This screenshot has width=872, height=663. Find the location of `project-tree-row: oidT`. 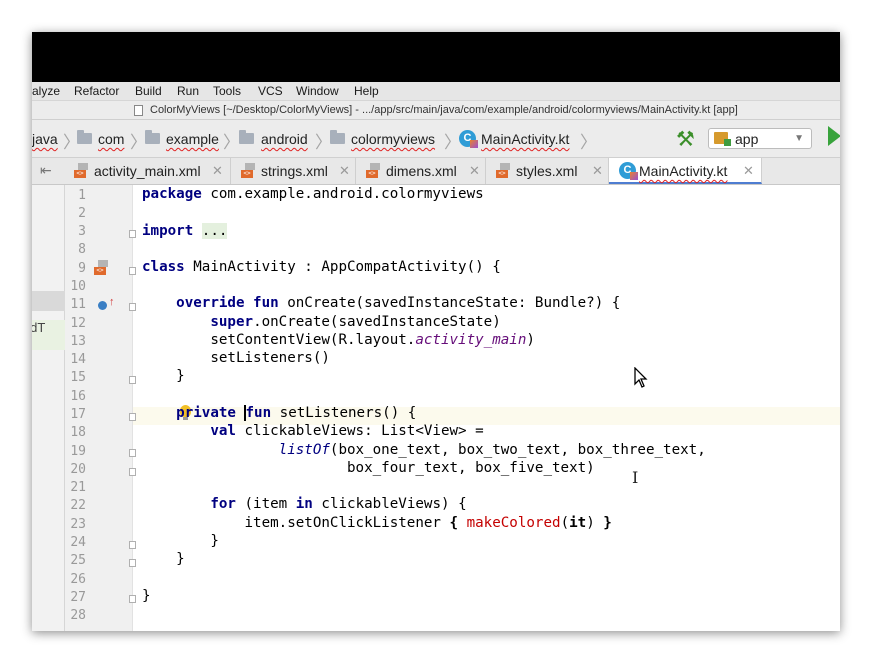

project-tree-row: oidT is located at coordinates (48, 335).